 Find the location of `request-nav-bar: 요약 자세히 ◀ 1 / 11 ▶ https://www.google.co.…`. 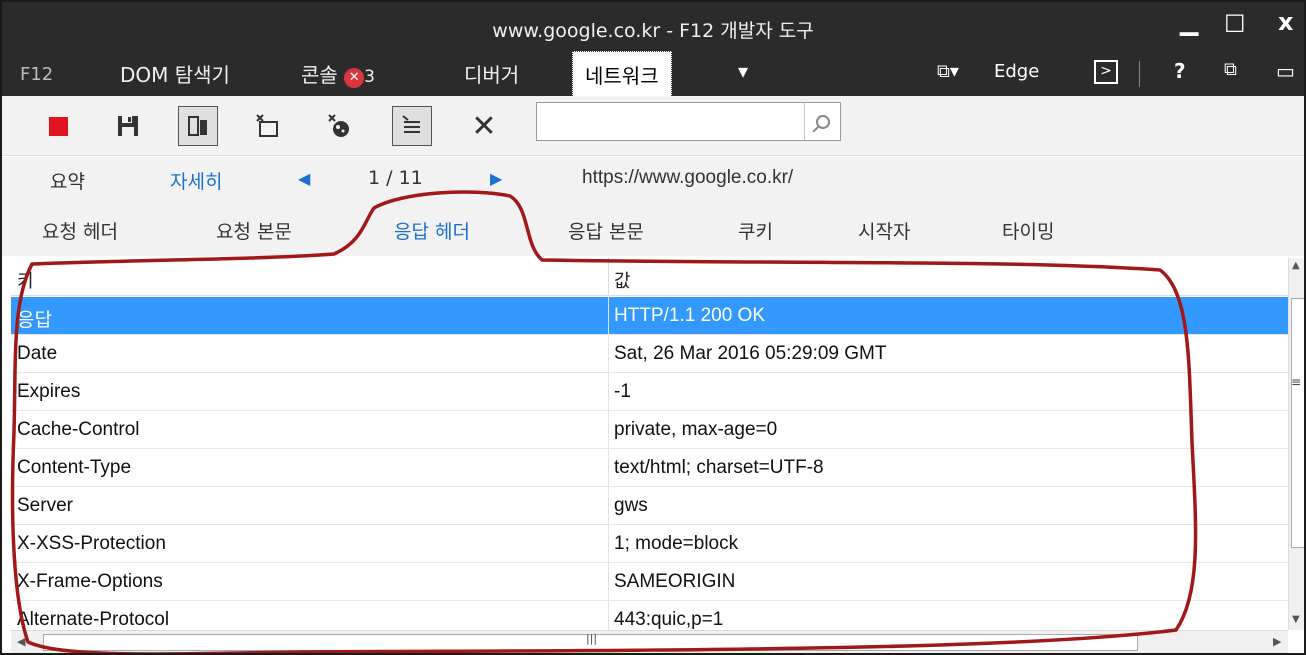

request-nav-bar: 요약 자세히 ◀ 1 / 11 ▶ https://www.google.co.… is located at coordinates (653, 179).